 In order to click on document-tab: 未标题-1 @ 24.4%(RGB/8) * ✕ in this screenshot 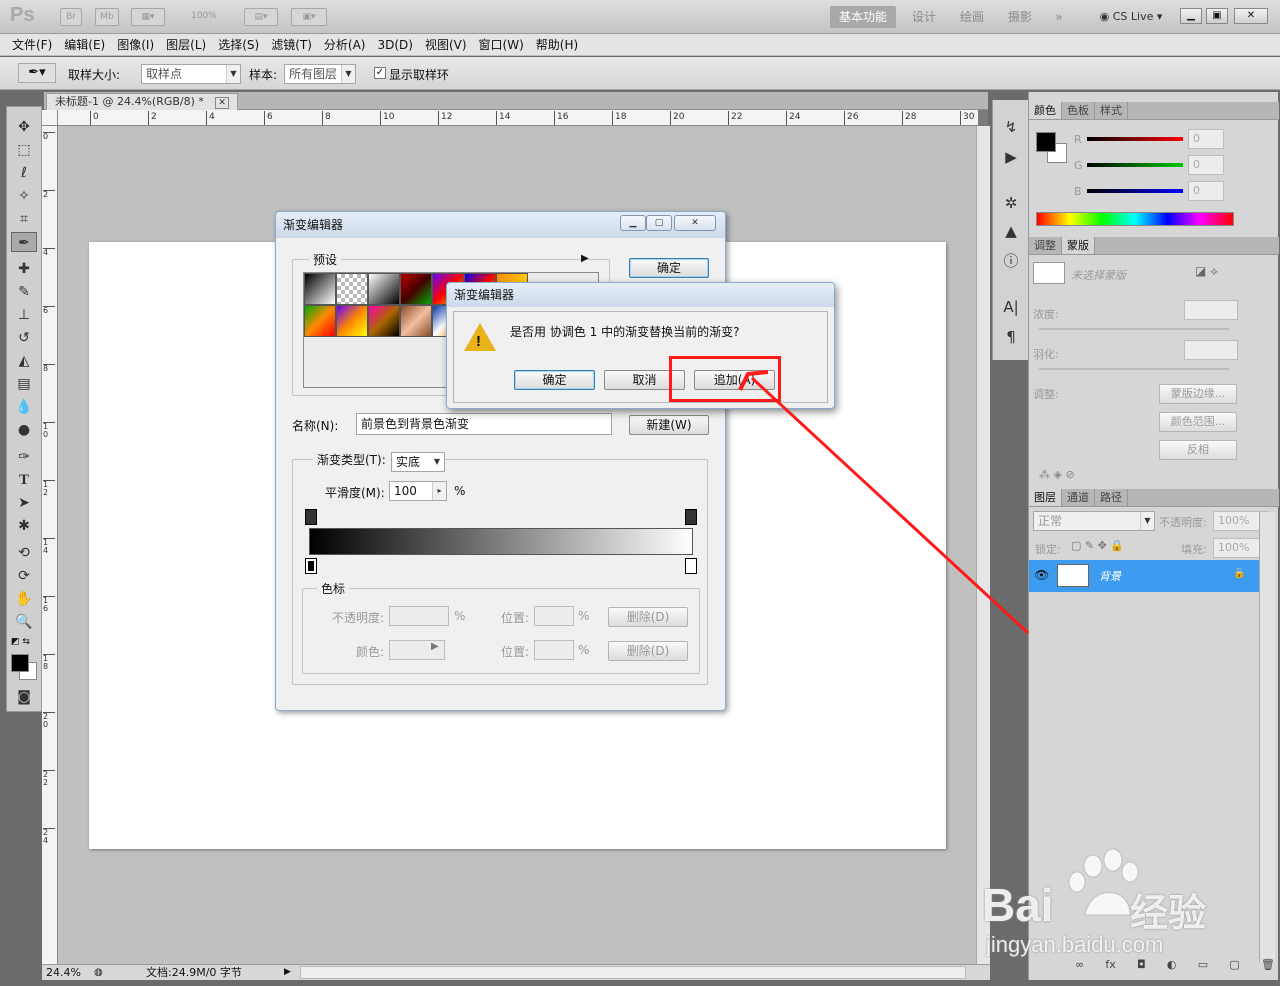, I will do `click(142, 101)`.